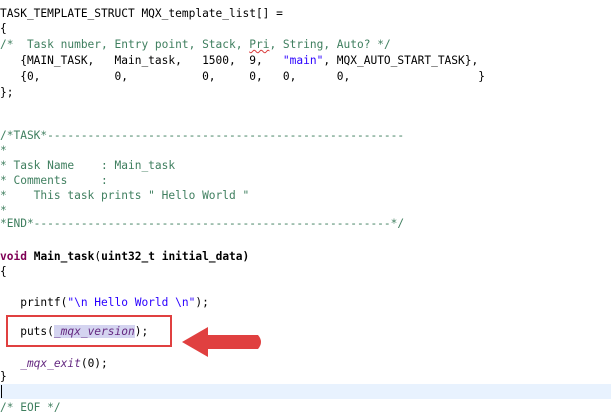 The image size is (611, 414). I want to click on string-literal-hello: "\n Hello World \n", so click(131, 302).